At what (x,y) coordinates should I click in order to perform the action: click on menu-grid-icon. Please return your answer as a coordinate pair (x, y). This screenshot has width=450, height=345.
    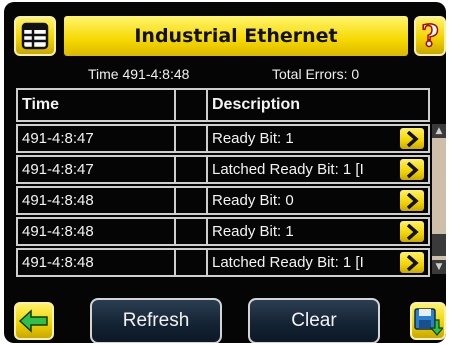
    Looking at the image, I should click on (35, 36).